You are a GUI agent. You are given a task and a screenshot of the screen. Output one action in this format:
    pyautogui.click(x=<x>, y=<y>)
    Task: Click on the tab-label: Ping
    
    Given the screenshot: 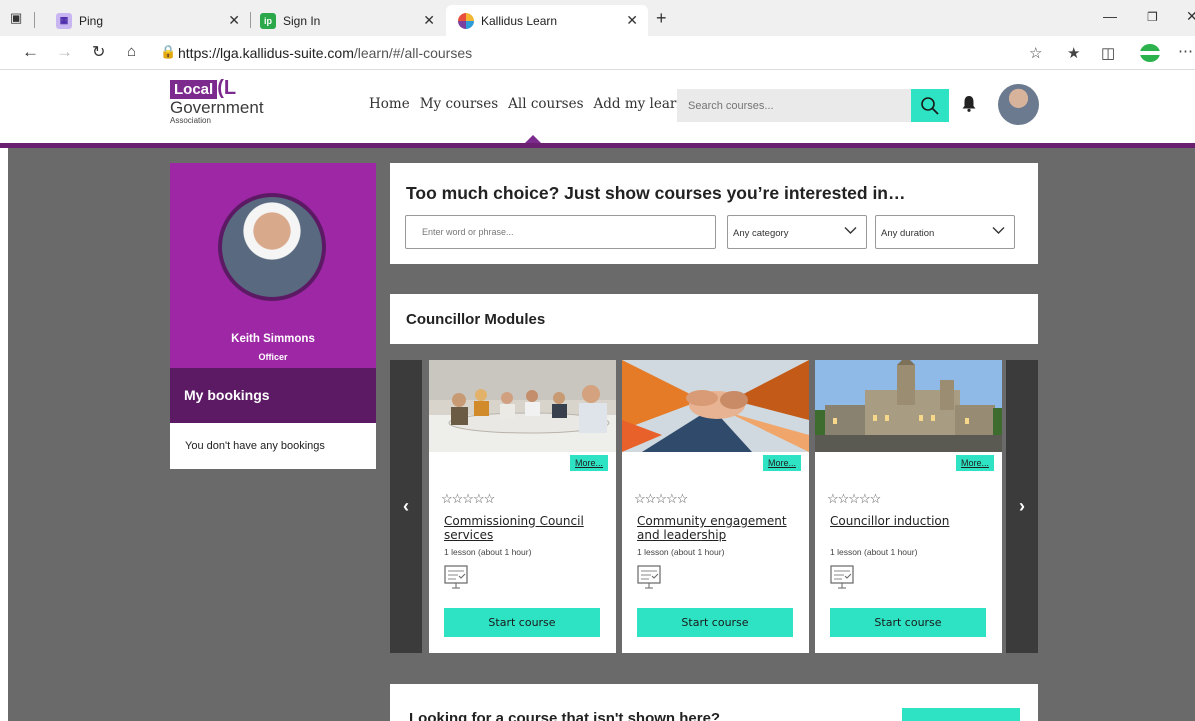 What is the action you would take?
    pyautogui.click(x=91, y=20)
    